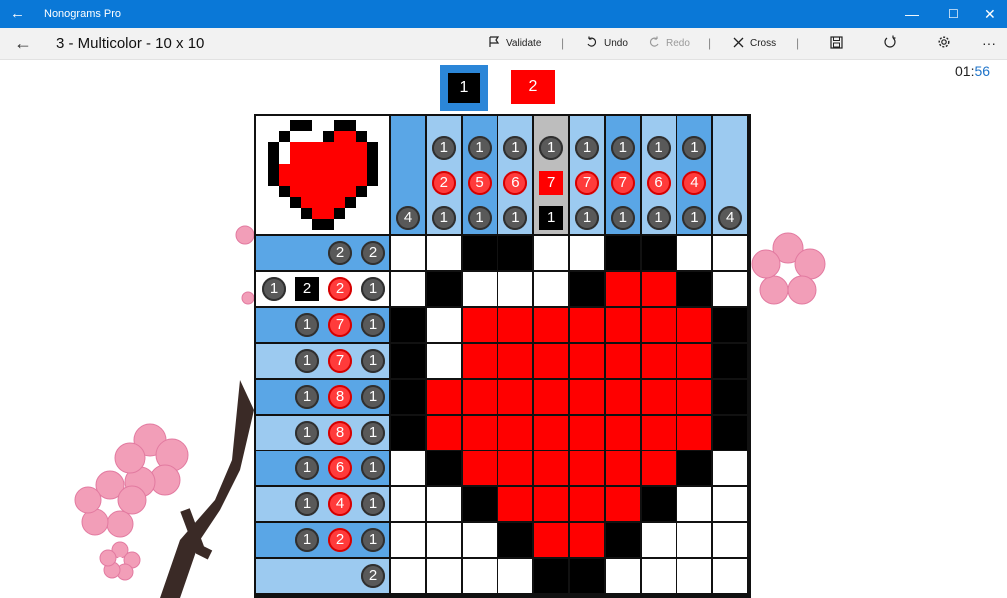 This screenshot has height=598, width=1007. Describe the element at coordinates (307, 288) in the screenshot. I see `clue-number-black: 2` at that location.